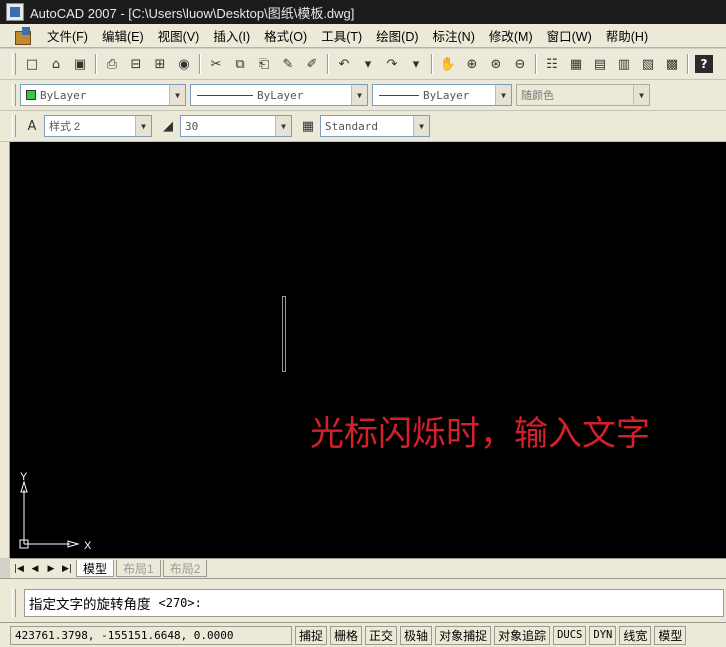 This screenshot has height=647, width=726. I want to click on menu-dimension: 标注(N), so click(454, 35).